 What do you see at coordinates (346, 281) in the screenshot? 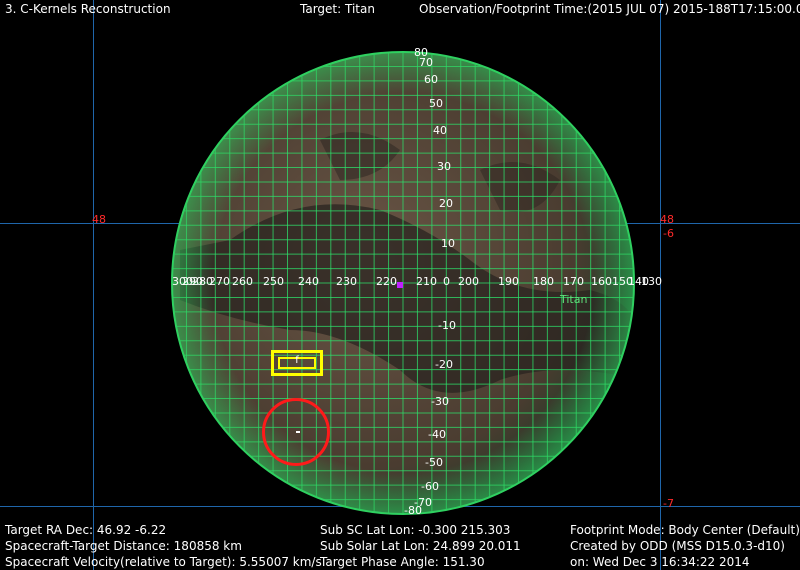
I see `longitude-label: 230` at bounding box center [346, 281].